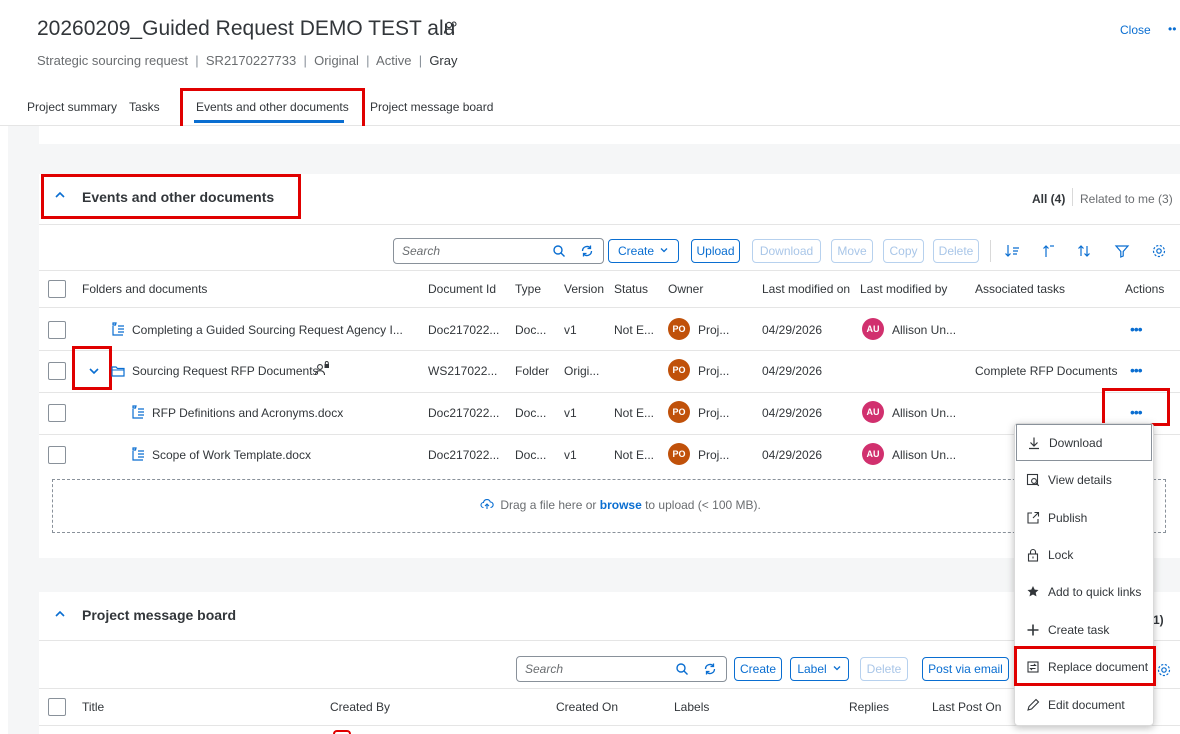  I want to click on create-button: Create, so click(643, 251).